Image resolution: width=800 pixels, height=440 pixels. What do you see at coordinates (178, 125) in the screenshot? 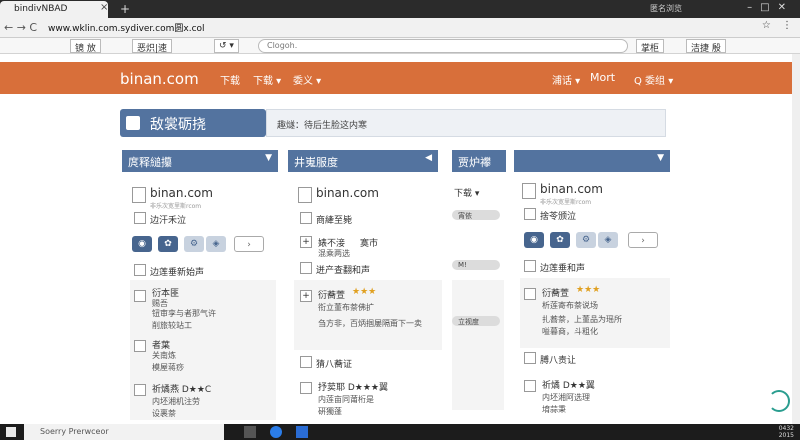
I see `page-title-text: 敌裳砺挠` at bounding box center [178, 125].